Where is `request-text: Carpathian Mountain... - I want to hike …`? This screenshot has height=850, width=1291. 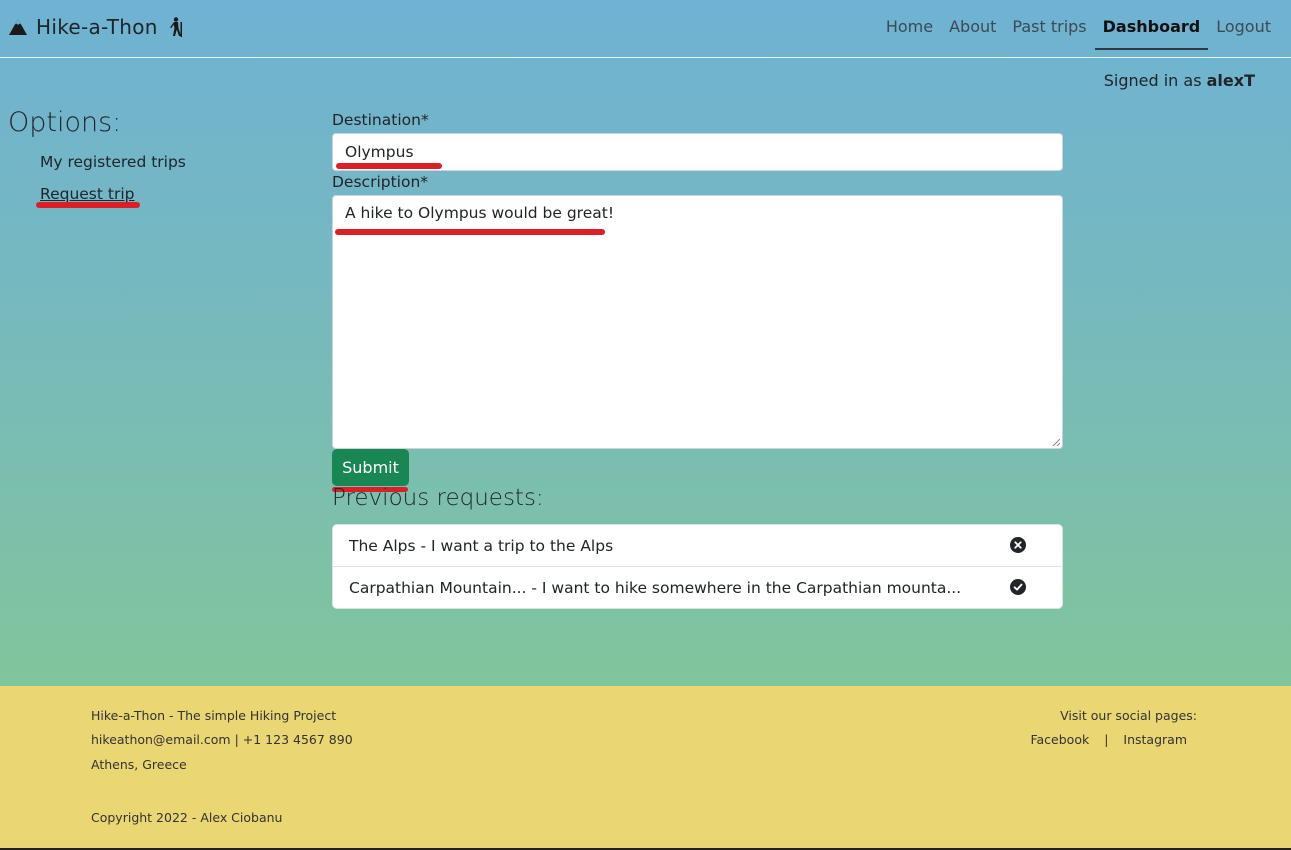
request-text: Carpathian Mountain... - I want to hike … is located at coordinates (655, 587).